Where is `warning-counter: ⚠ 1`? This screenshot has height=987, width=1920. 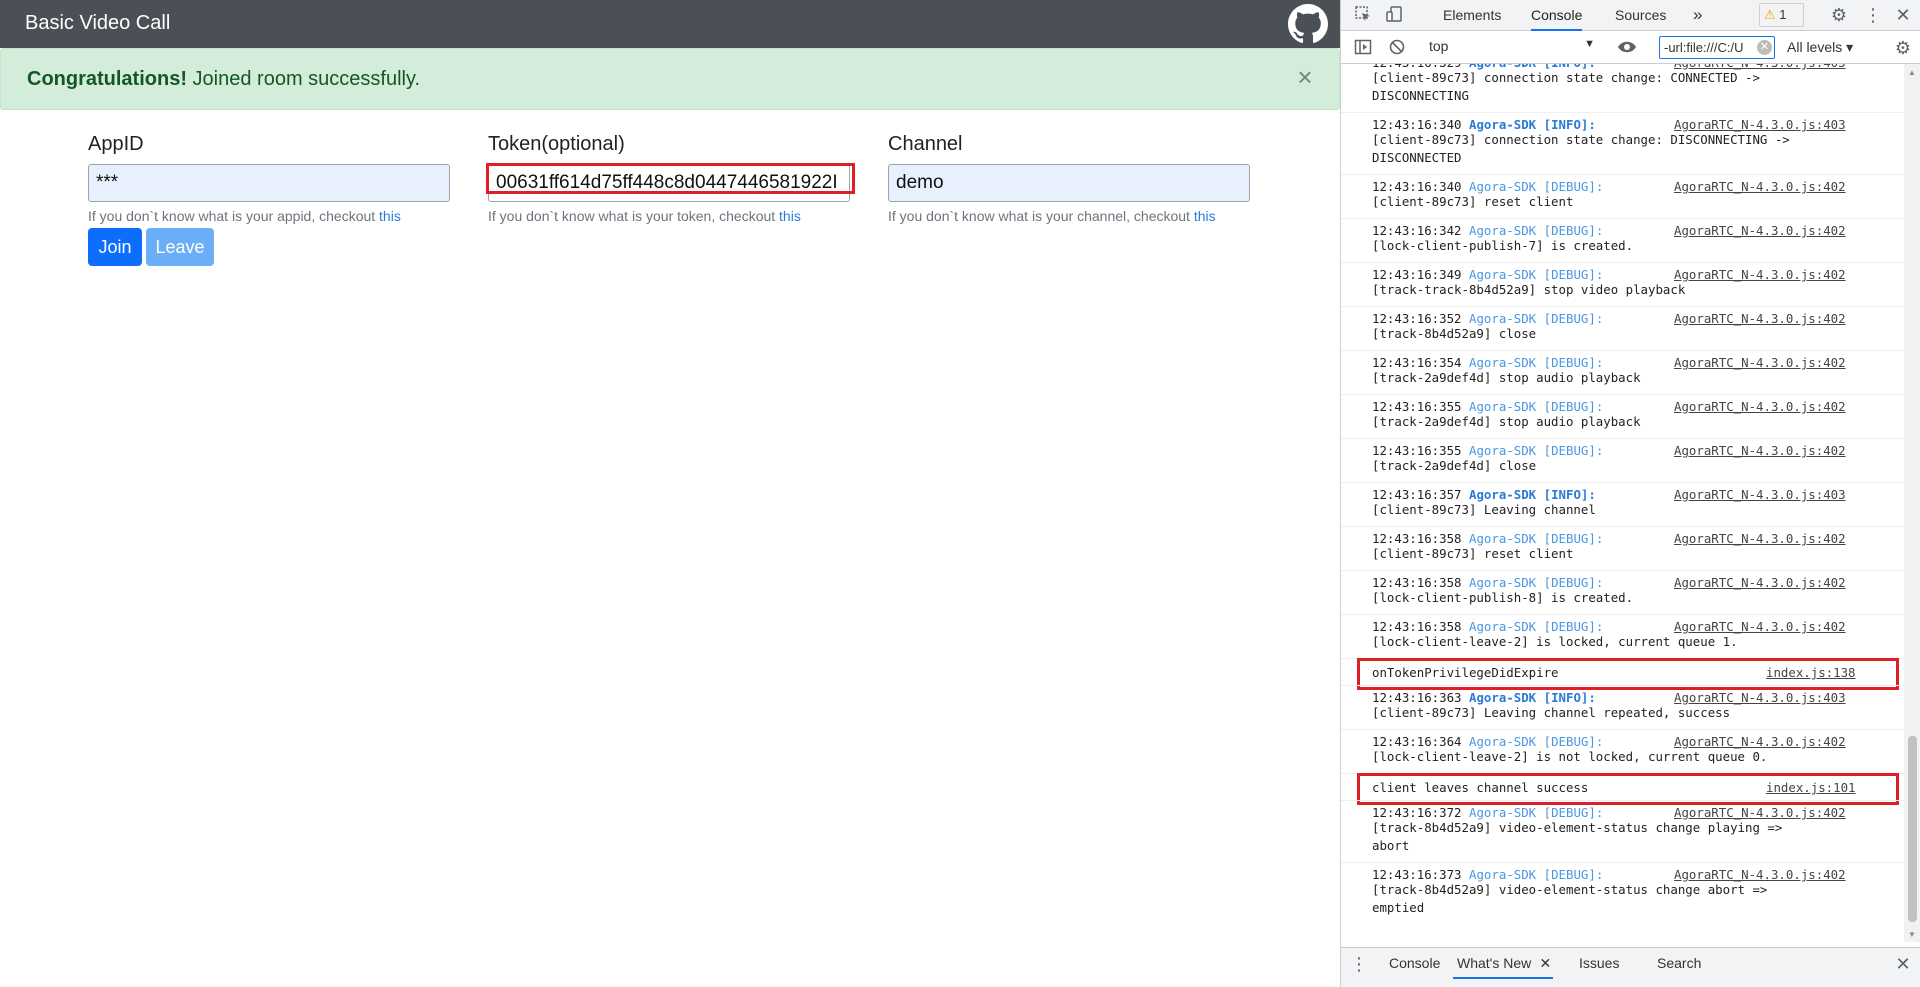
warning-counter: ⚠ 1 is located at coordinates (1781, 15).